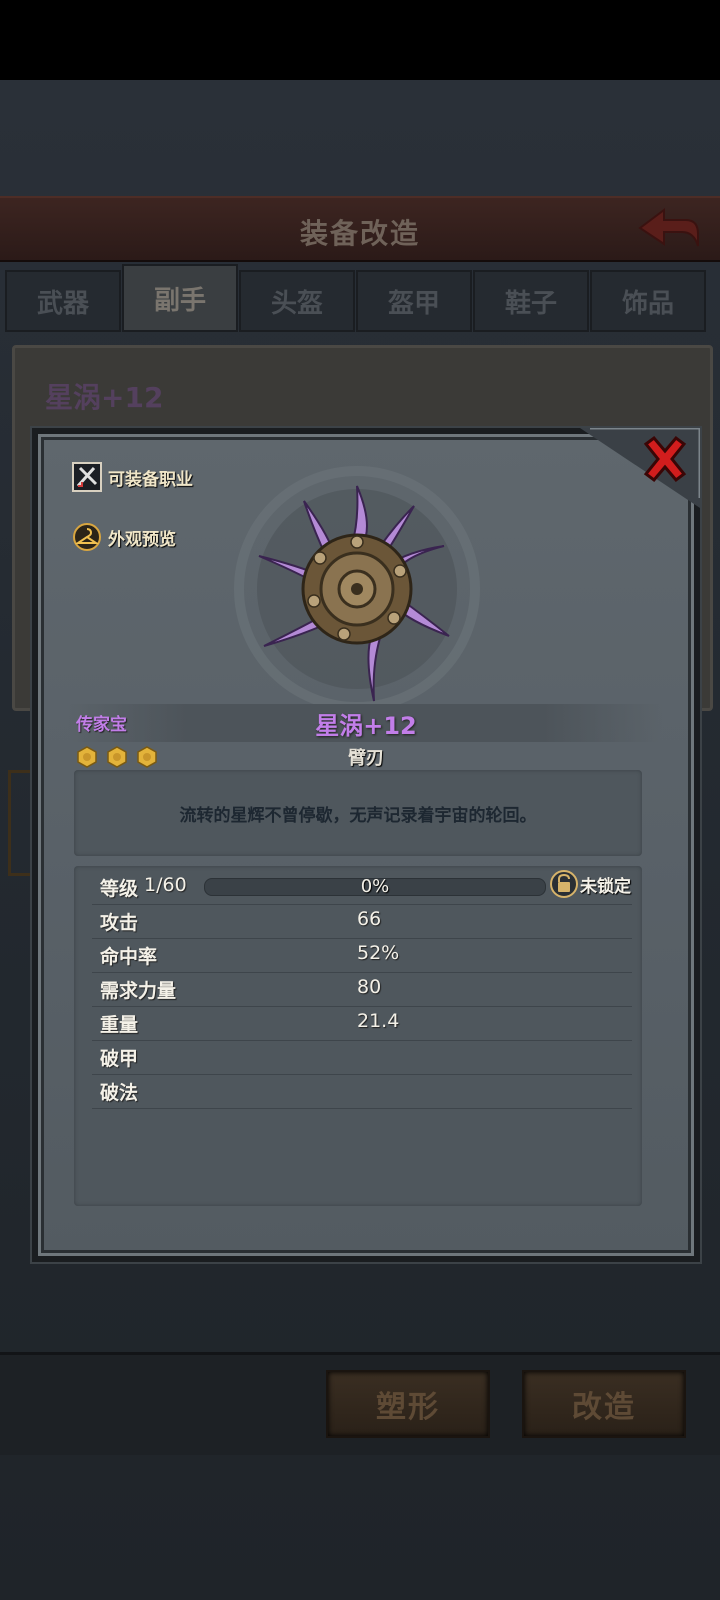  Describe the element at coordinates (362, 1057) in the screenshot. I see `stat-row: 破甲` at that location.